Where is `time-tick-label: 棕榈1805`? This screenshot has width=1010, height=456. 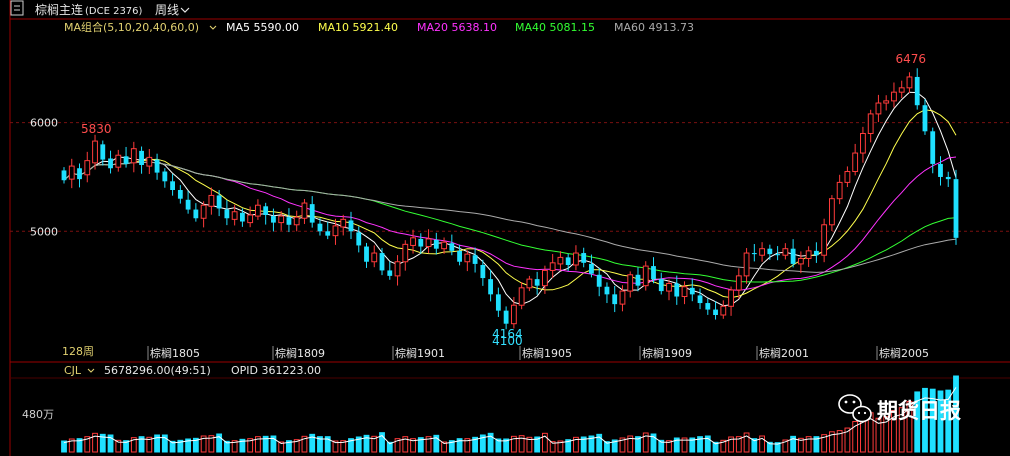 time-tick-label: 棕榈1805 is located at coordinates (175, 353).